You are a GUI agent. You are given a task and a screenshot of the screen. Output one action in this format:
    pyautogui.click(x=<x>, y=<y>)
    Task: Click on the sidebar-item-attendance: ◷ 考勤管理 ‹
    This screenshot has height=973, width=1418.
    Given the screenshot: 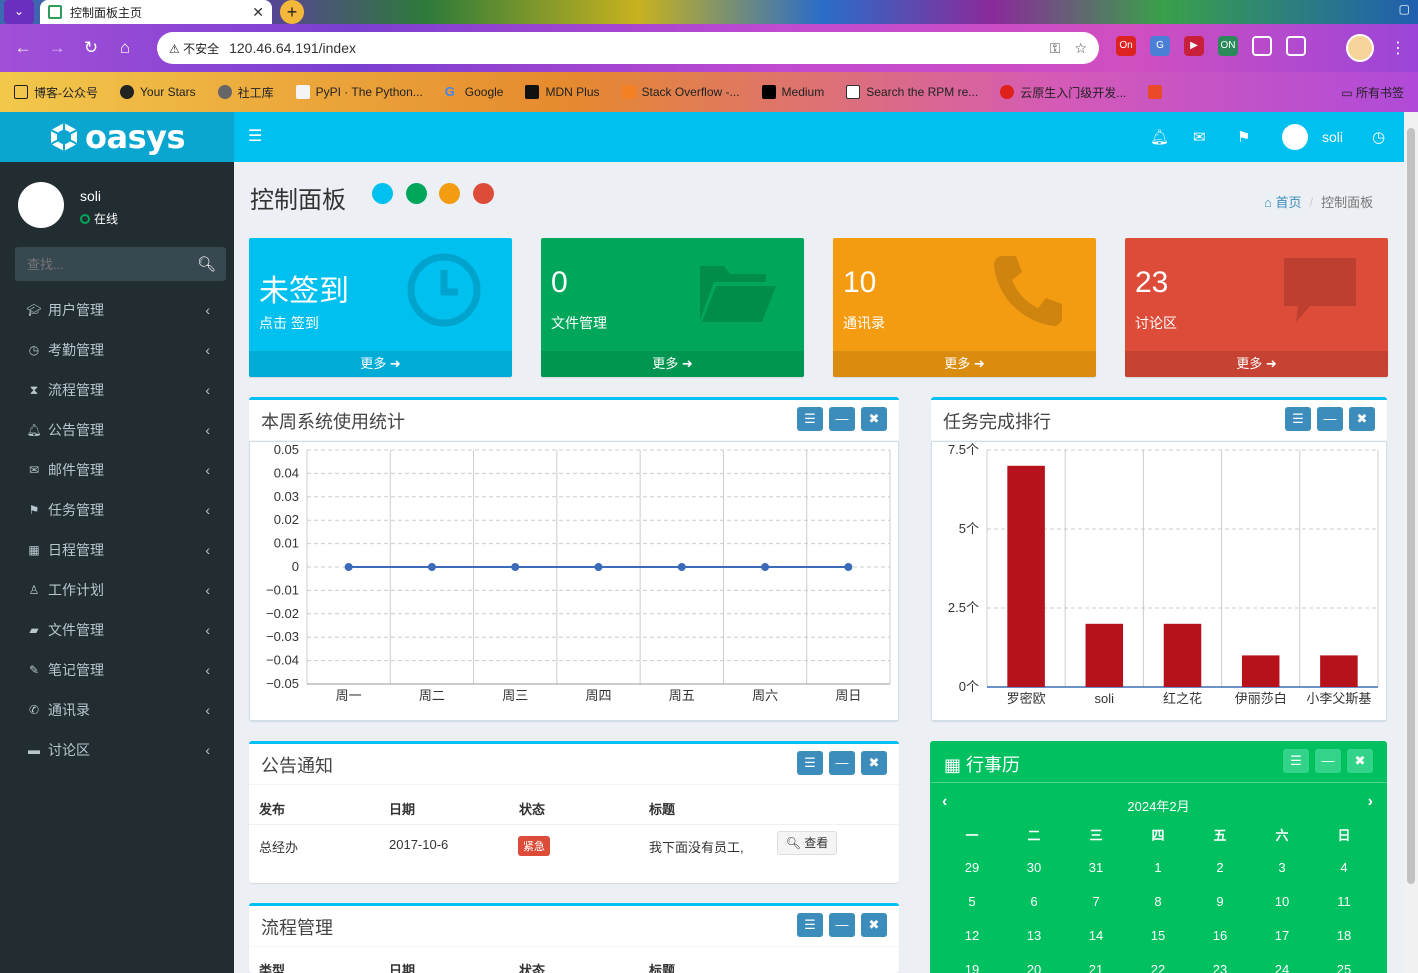 What is the action you would take?
    pyautogui.click(x=117, y=350)
    